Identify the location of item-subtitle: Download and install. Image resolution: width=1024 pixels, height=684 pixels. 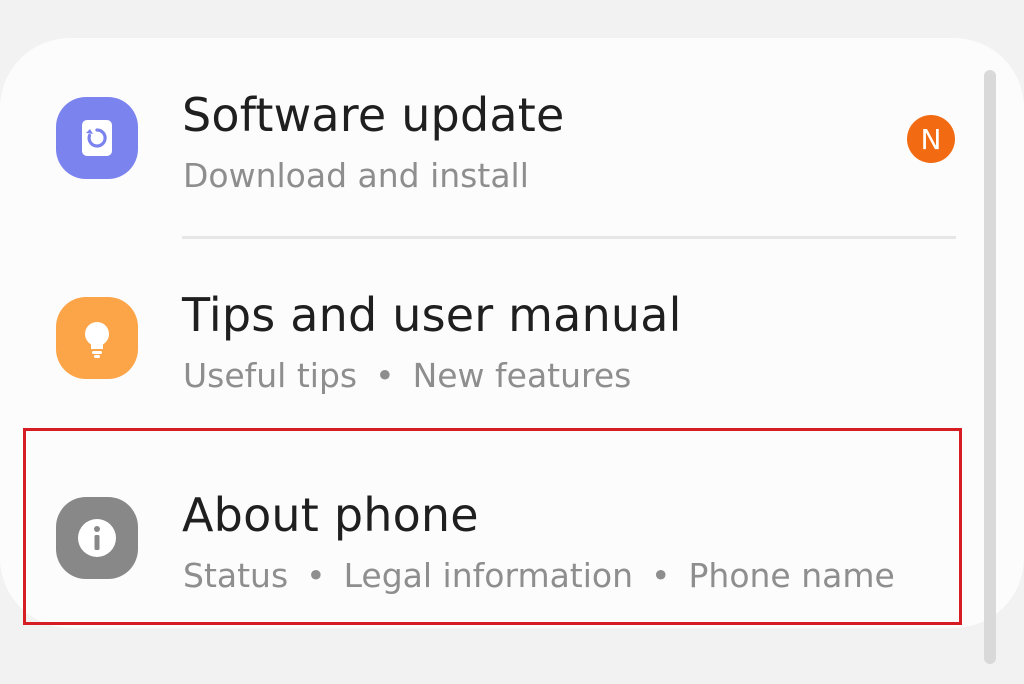
(356, 175).